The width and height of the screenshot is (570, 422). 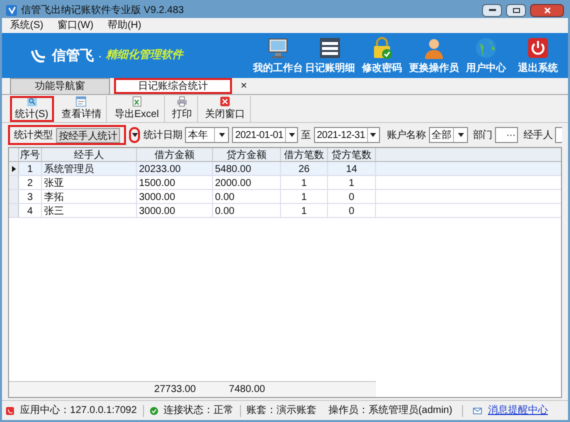 What do you see at coordinates (537, 135) in the screenshot?
I see `filter-label: 经手人` at bounding box center [537, 135].